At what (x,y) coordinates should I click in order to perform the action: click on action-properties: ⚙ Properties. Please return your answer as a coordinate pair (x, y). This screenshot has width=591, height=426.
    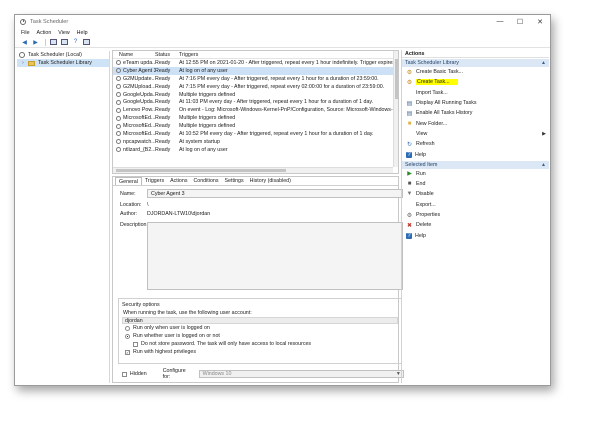
    Looking at the image, I should click on (475, 215).